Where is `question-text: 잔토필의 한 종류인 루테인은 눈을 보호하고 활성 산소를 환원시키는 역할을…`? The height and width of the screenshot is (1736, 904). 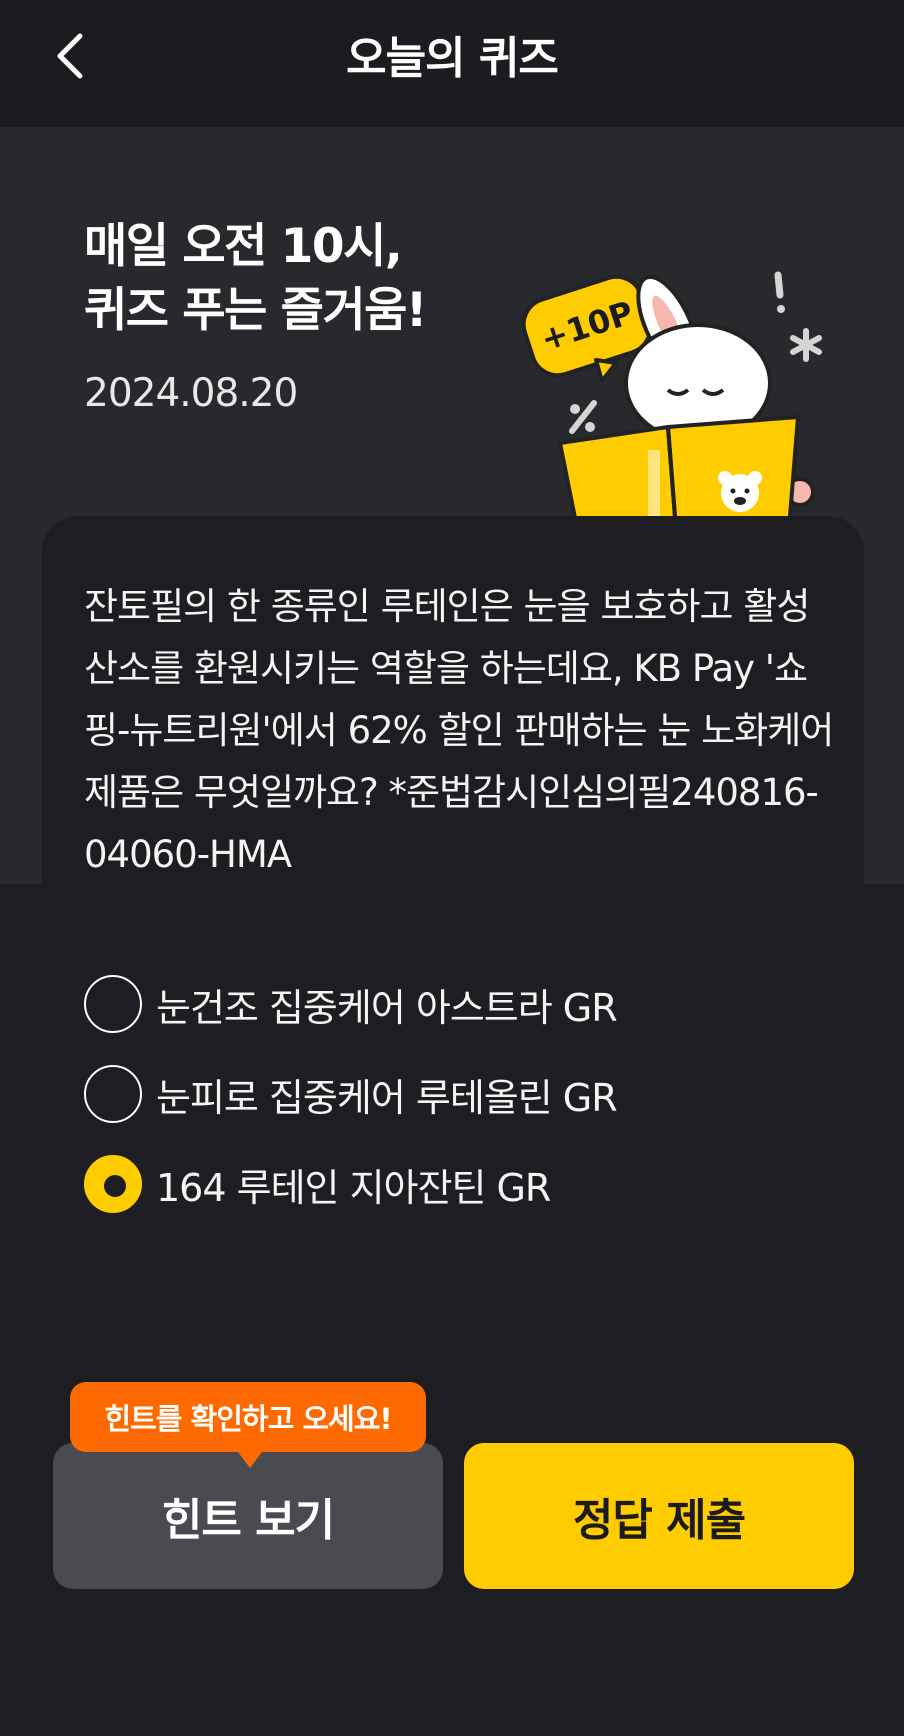
question-text: 잔토필의 한 종류인 루테인은 눈을 보호하고 활성 산소를 환원시키는 역할을… is located at coordinates (459, 730).